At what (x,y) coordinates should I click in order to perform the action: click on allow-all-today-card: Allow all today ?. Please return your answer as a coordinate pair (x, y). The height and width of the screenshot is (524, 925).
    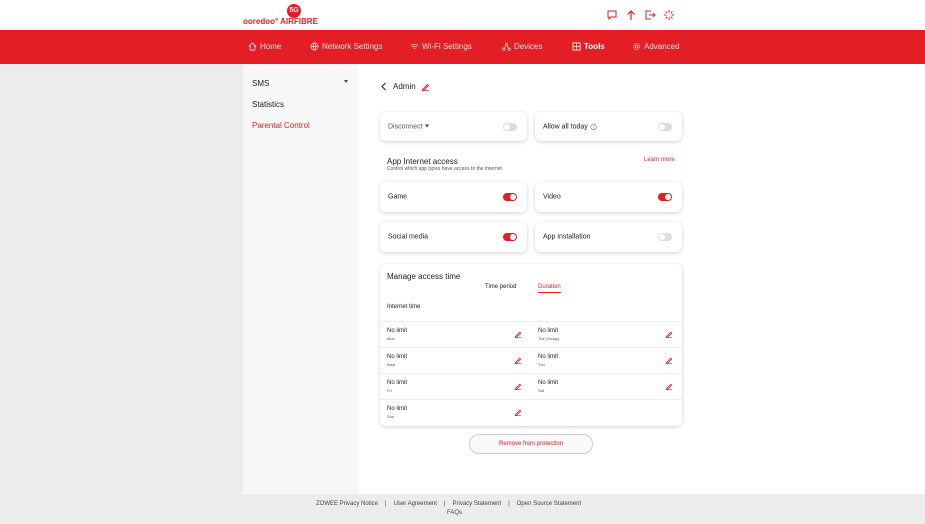
    Looking at the image, I should click on (608, 126).